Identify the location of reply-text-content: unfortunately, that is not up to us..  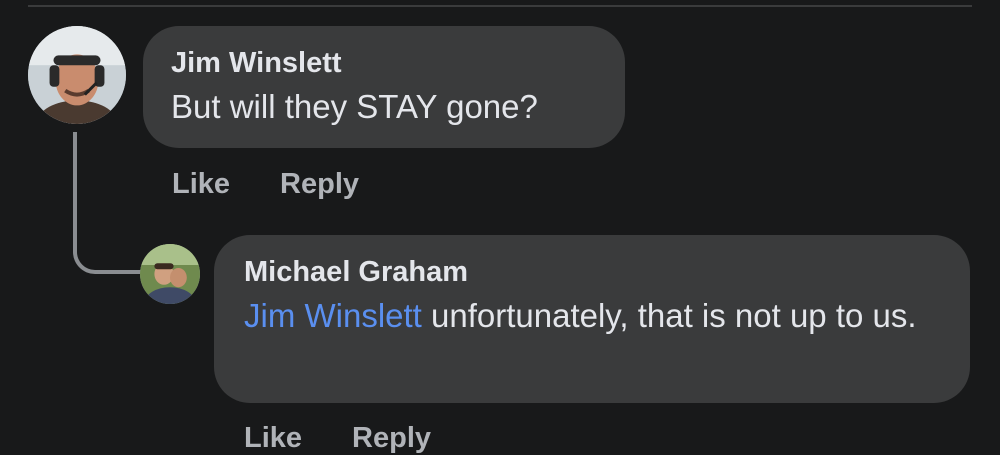
(669, 315).